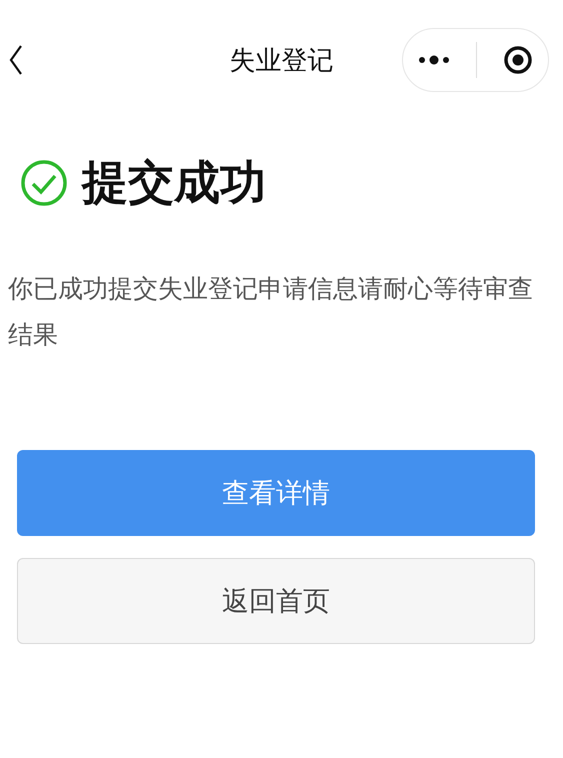 This screenshot has height=758, width=563. What do you see at coordinates (434, 60) in the screenshot?
I see `more-icon` at bounding box center [434, 60].